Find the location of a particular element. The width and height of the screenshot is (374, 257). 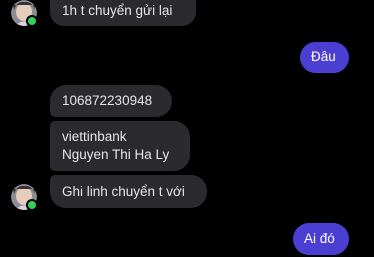

message-bubble-outgoing: Đâu is located at coordinates (324, 57).